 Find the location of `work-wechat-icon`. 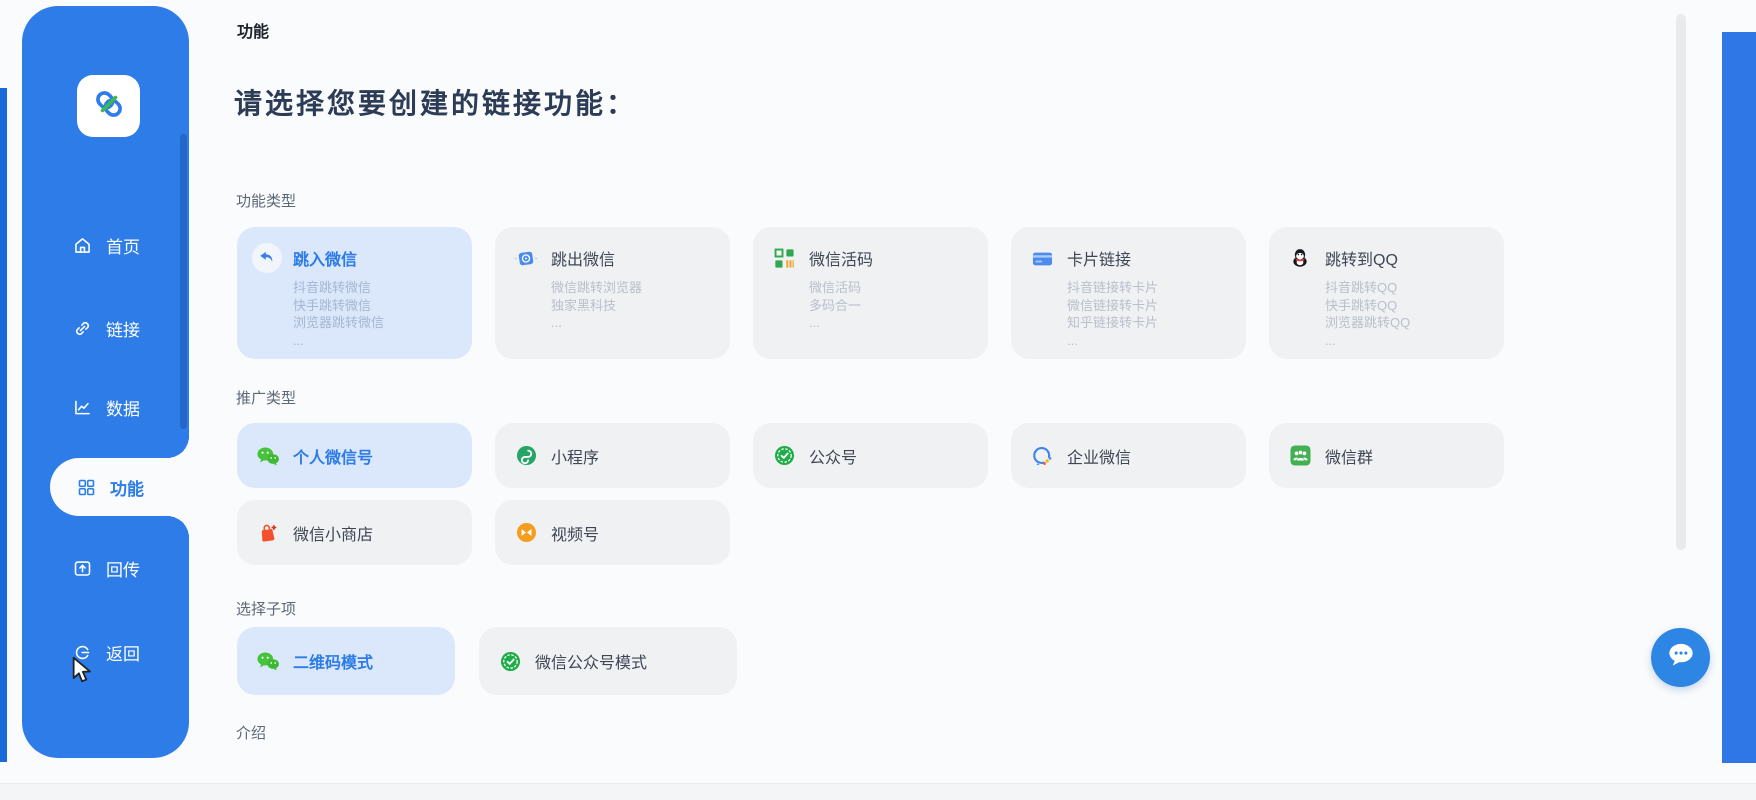

work-wechat-icon is located at coordinates (1042, 456).